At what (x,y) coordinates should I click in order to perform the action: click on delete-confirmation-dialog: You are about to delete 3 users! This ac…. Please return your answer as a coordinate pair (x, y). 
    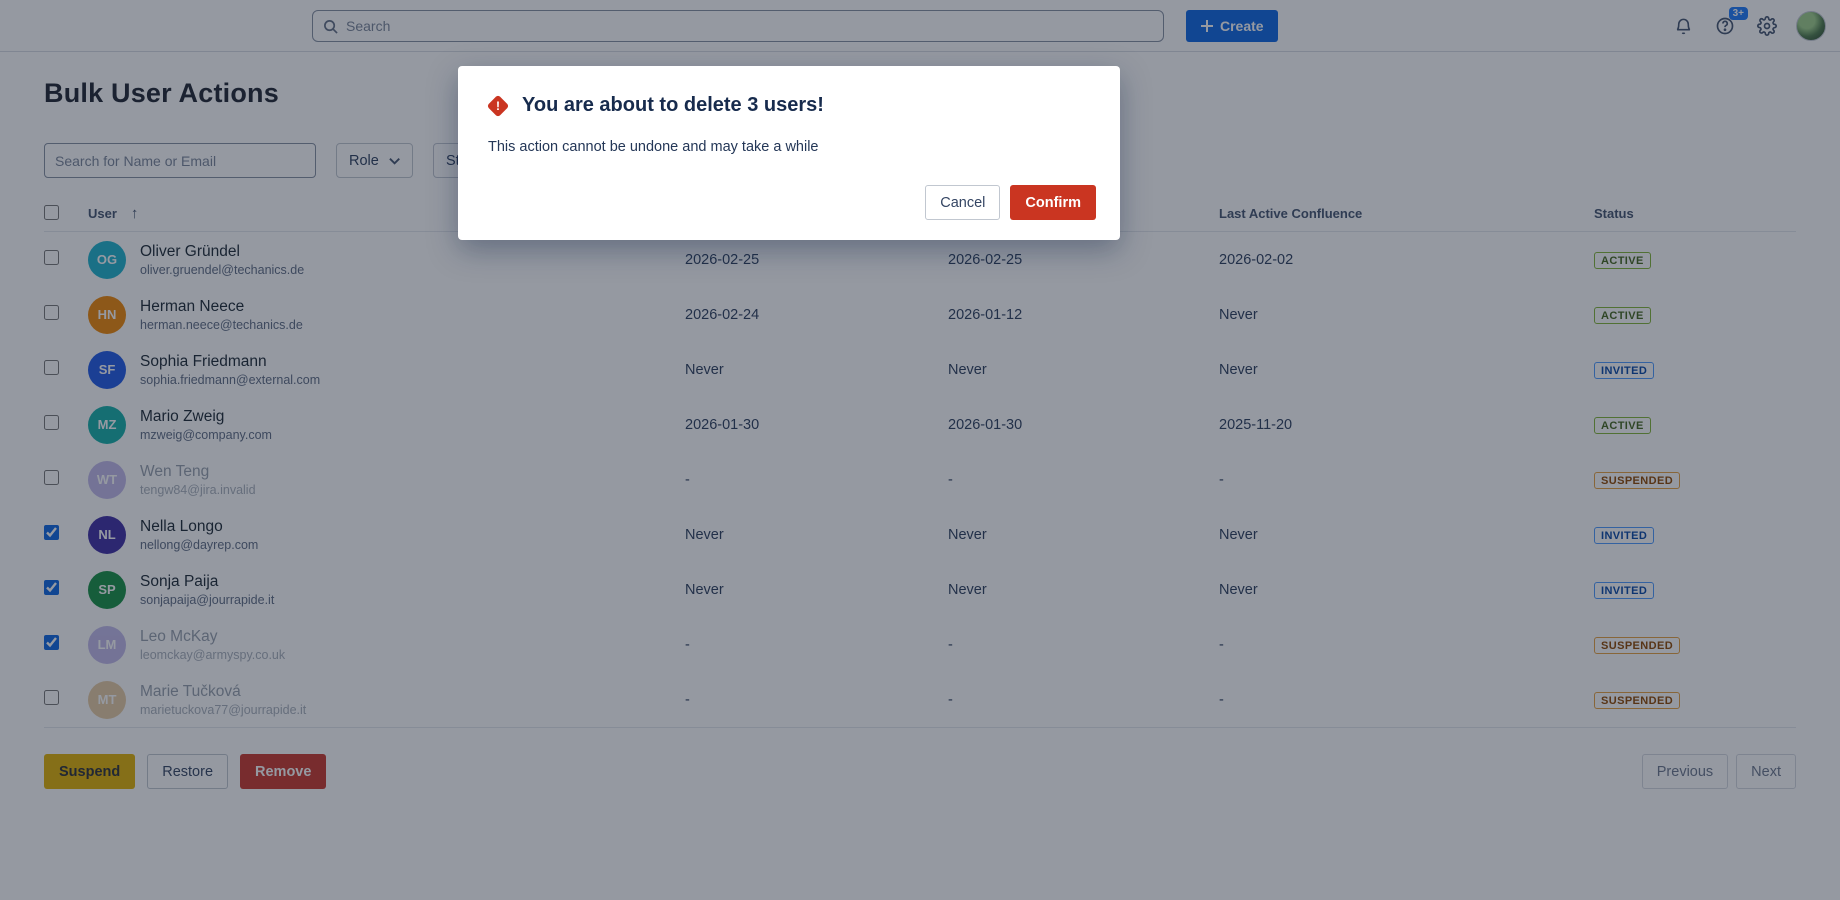
    Looking at the image, I should click on (789, 153).